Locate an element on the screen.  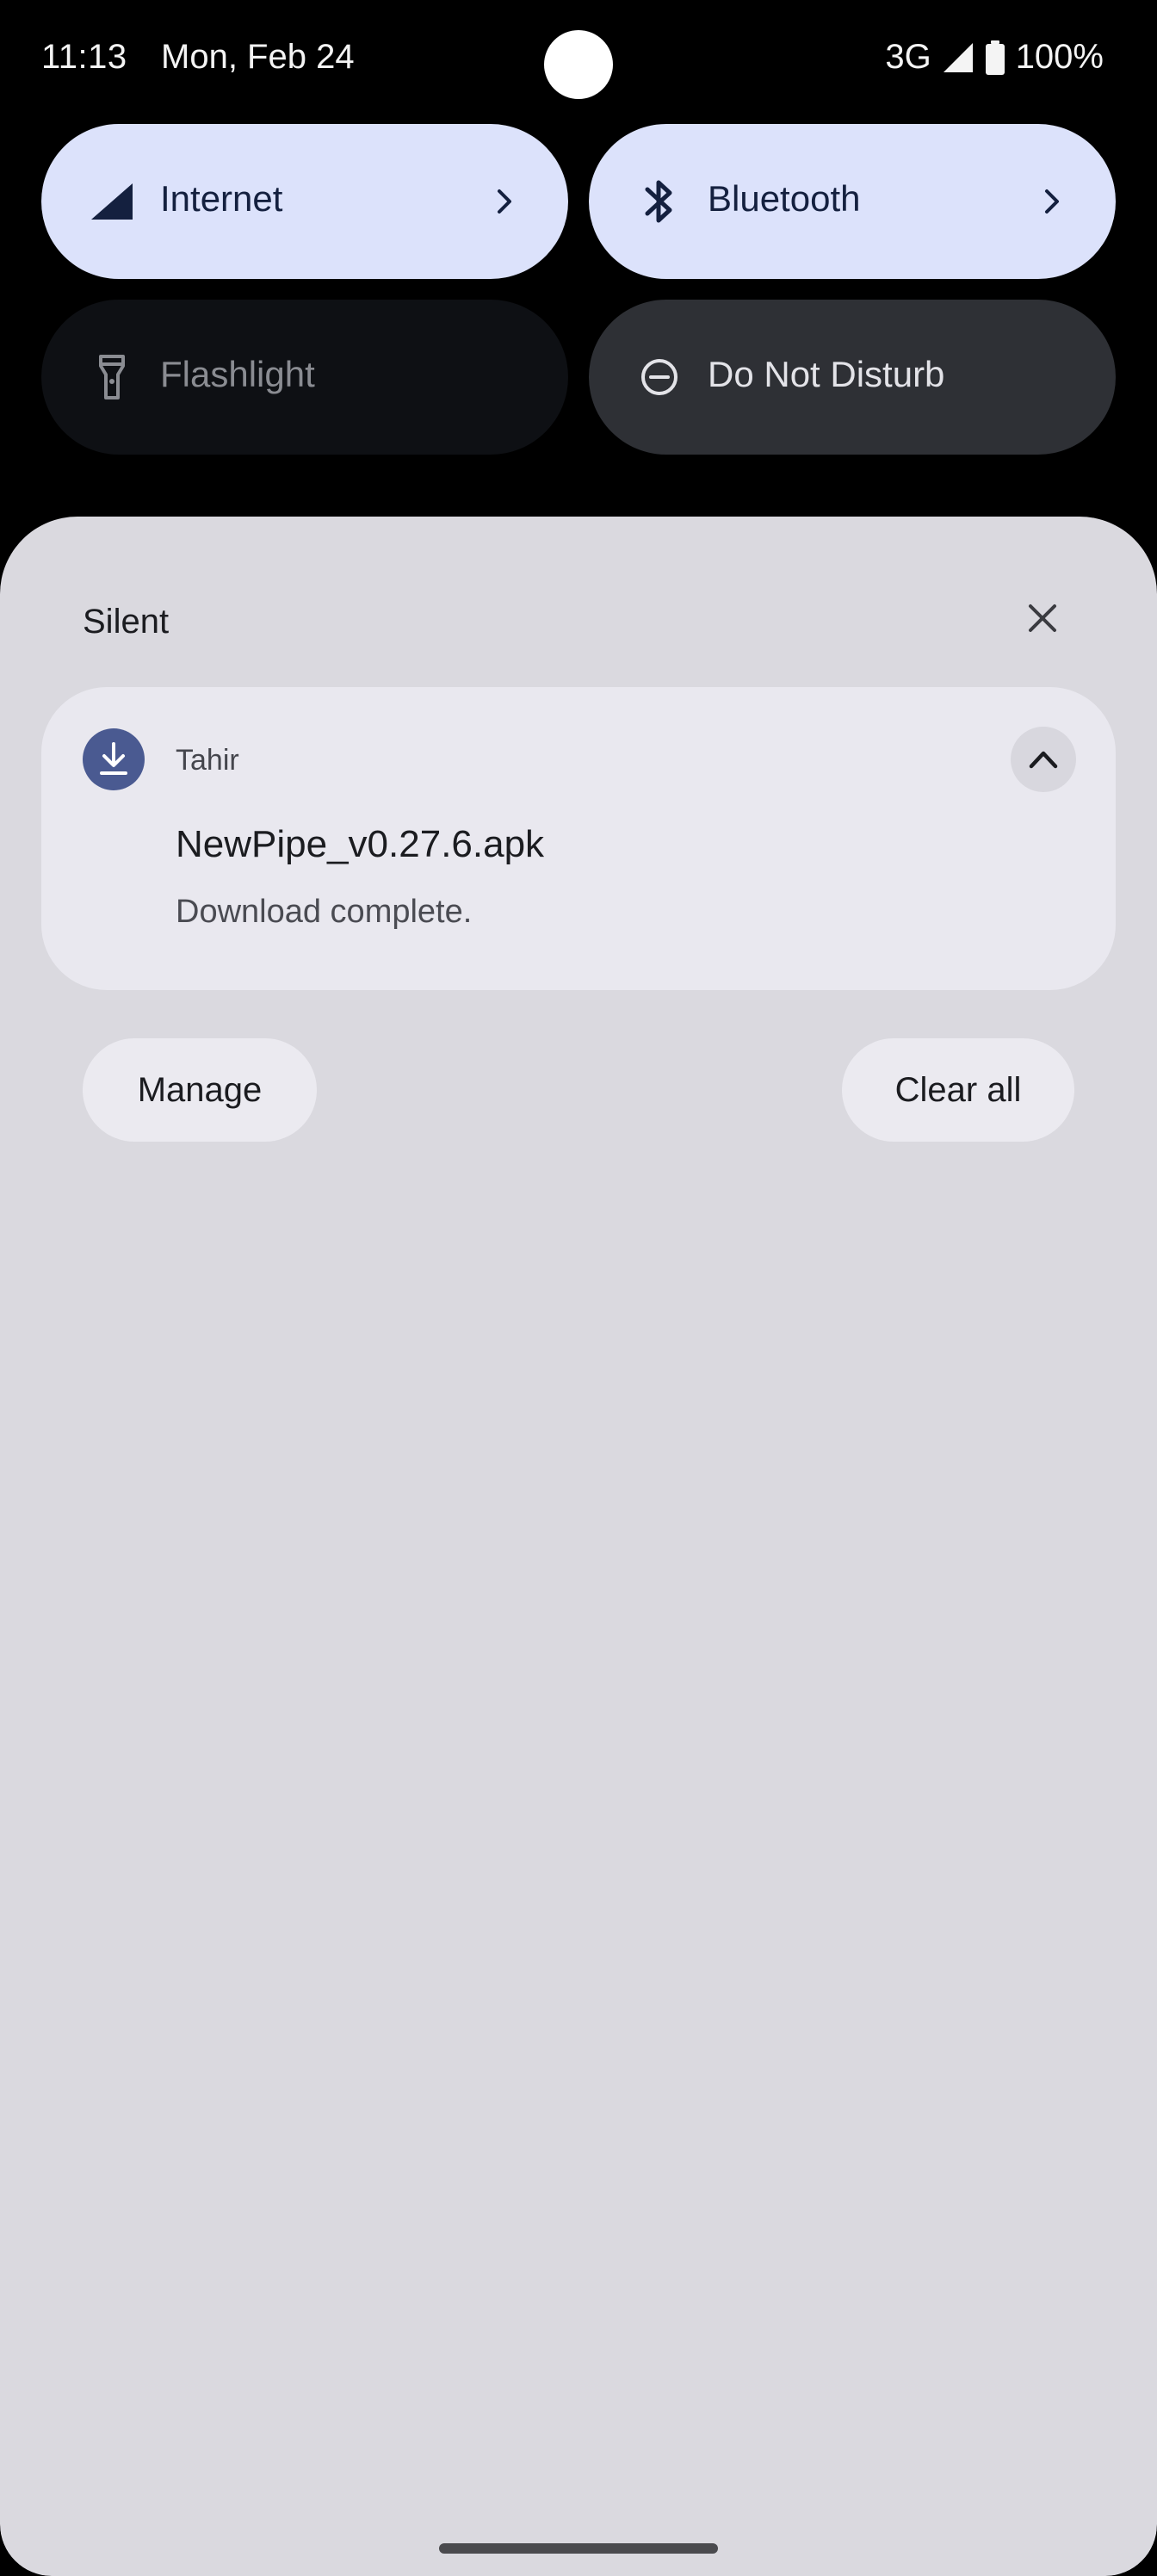
close-icon is located at coordinates (1043, 618).